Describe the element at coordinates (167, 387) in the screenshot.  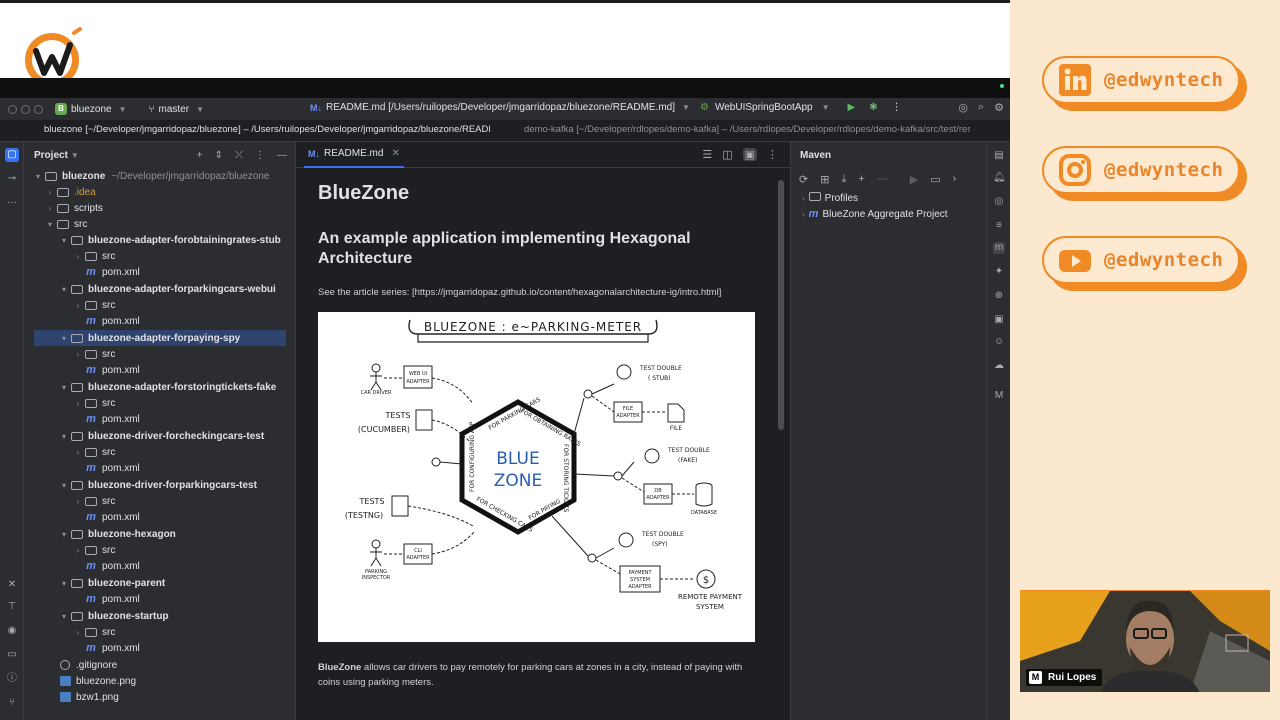
I see `tree-item-module: ▾ bluezone-adapter-forstoringtickets-fake` at that location.